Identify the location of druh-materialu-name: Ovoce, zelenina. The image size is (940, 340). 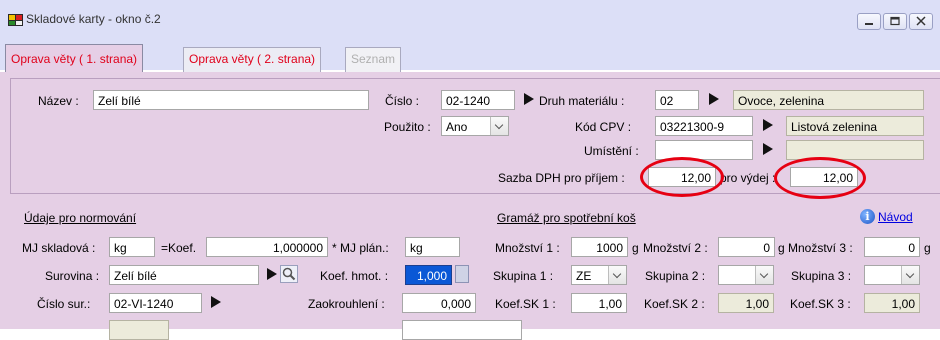
(828, 100).